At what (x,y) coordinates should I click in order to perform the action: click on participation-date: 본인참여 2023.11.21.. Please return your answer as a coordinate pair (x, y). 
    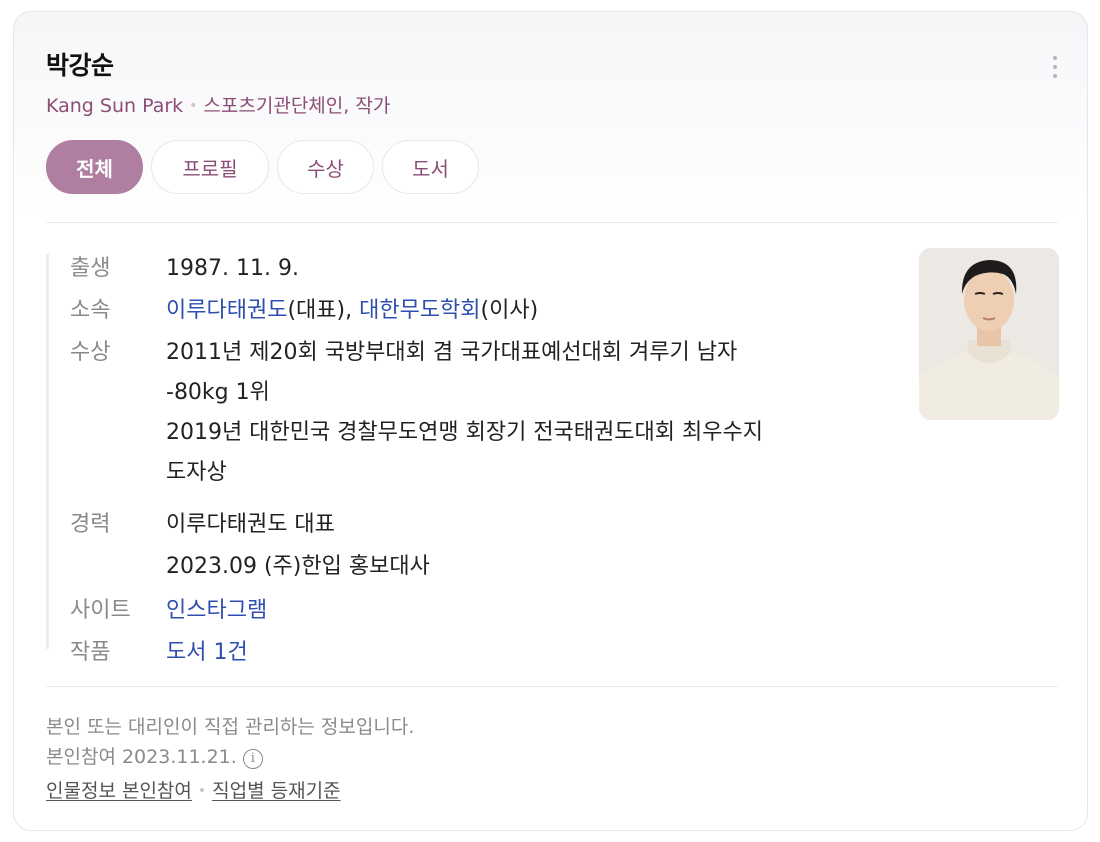
    Looking at the image, I should click on (141, 757).